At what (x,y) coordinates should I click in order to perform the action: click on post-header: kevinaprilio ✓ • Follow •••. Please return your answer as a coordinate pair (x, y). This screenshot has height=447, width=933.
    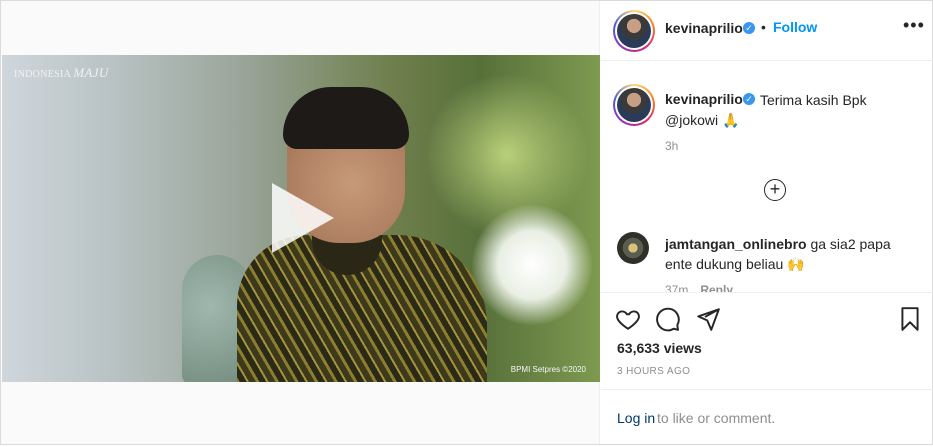
    Looking at the image, I should click on (767, 31).